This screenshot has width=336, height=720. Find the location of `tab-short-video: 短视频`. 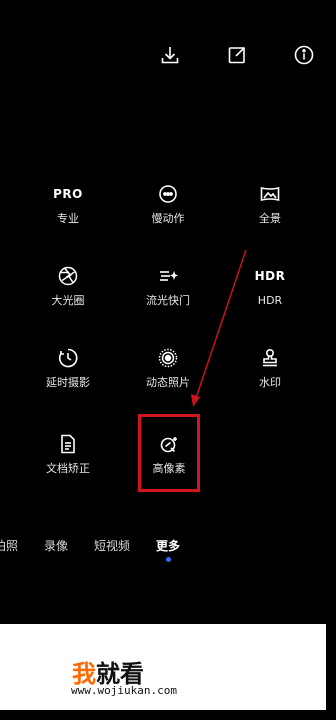

tab-short-video: 短视频 is located at coordinates (112, 545).